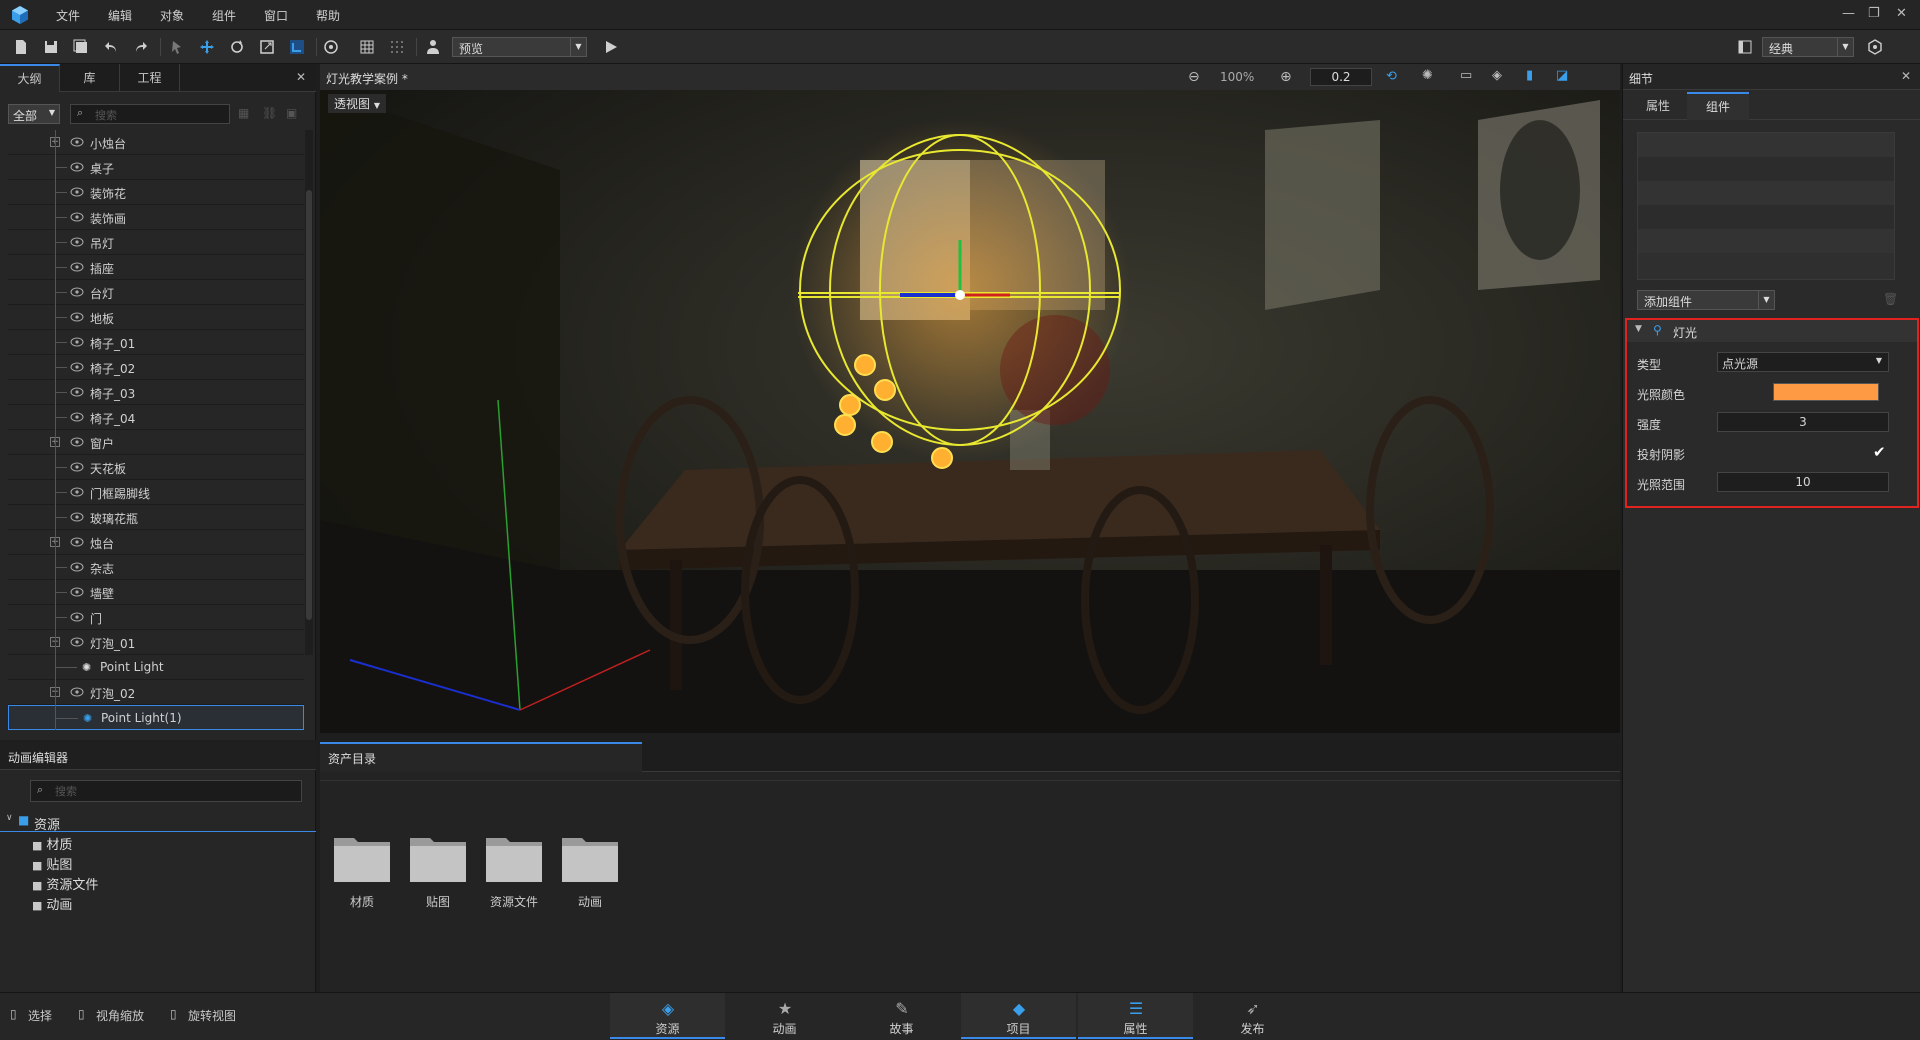  What do you see at coordinates (224, 15) in the screenshot?
I see `menu-component: 组件` at bounding box center [224, 15].